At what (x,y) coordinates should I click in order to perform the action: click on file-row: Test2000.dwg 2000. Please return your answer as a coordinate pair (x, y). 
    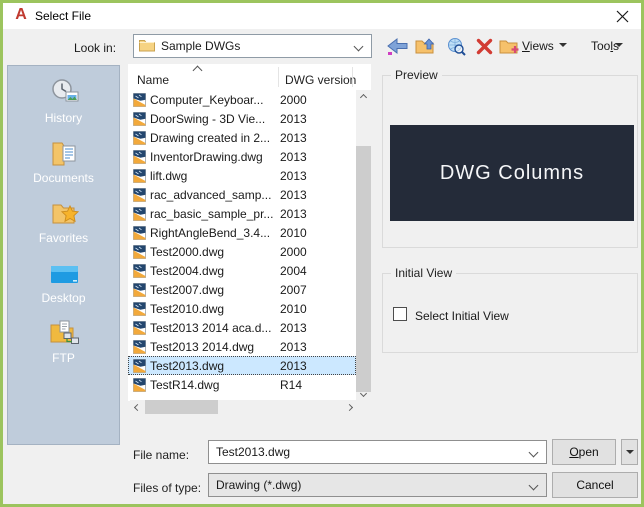
    Looking at the image, I should click on (242, 251).